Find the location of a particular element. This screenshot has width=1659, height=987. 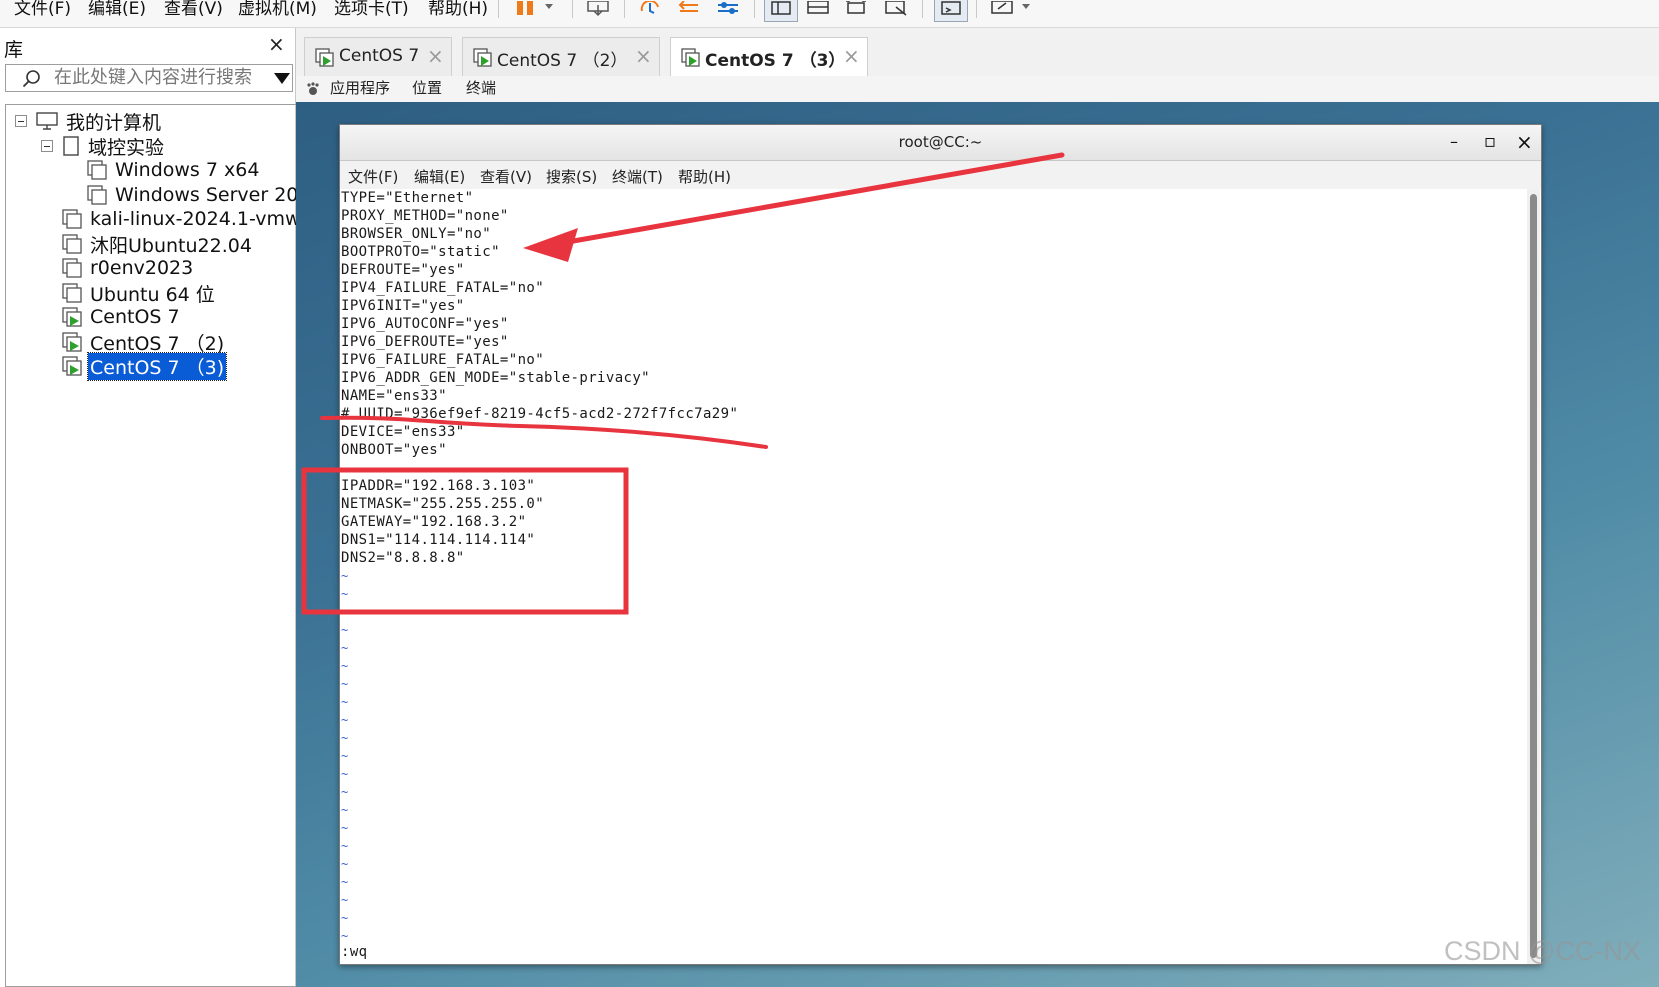

terminal-line: IPV6_DEFROUTE="yes" is located at coordinates (425, 342).